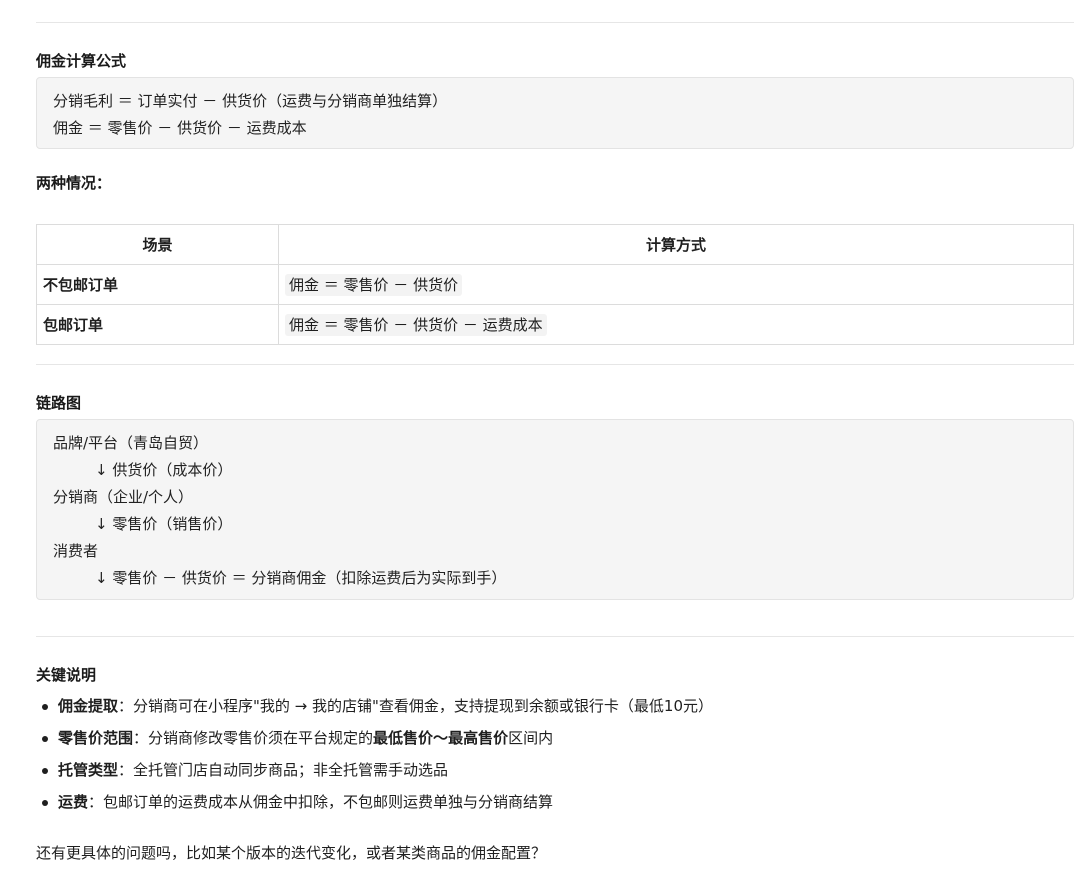 Image resolution: width=1080 pixels, height=871 pixels. What do you see at coordinates (478, 738) in the screenshot?
I see `note-bold-max: 最高售价` at bounding box center [478, 738].